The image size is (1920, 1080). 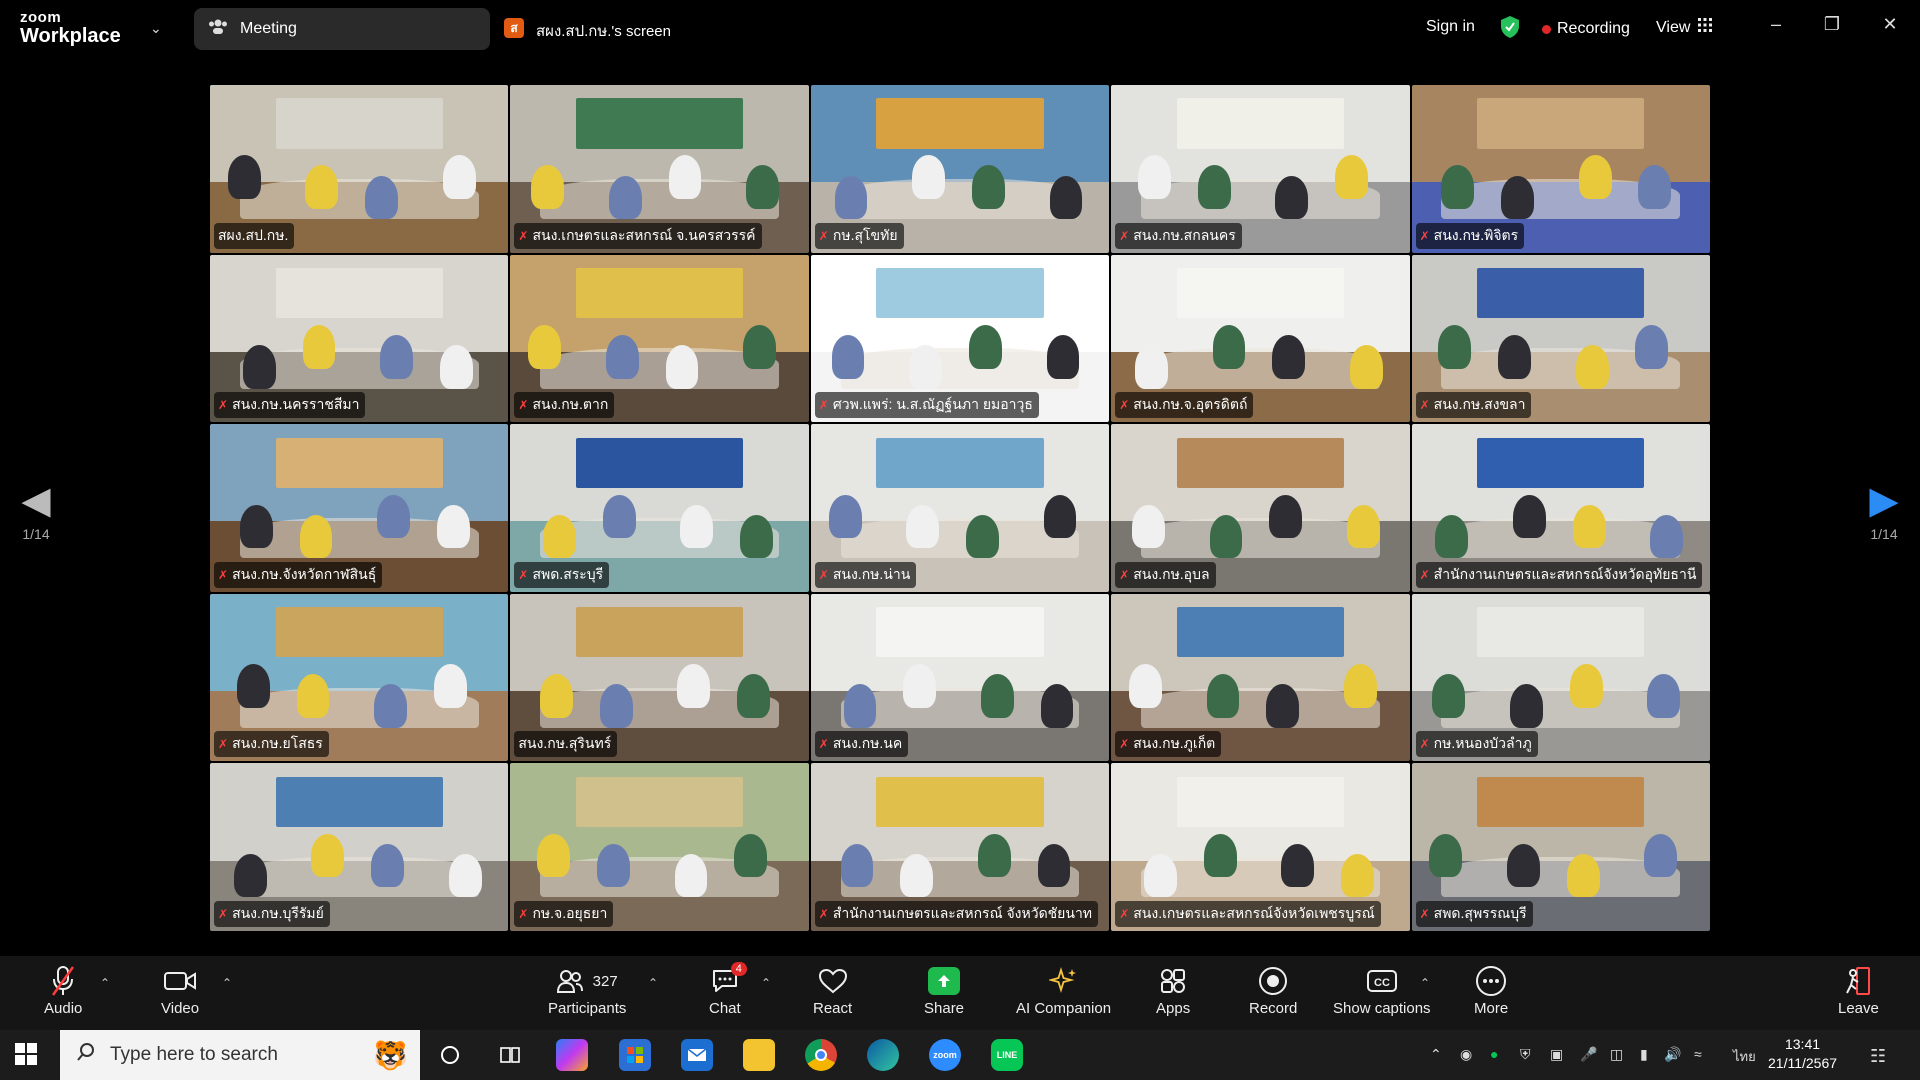 What do you see at coordinates (1450, 27) in the screenshot?
I see `sign-in-link: Sign in` at bounding box center [1450, 27].